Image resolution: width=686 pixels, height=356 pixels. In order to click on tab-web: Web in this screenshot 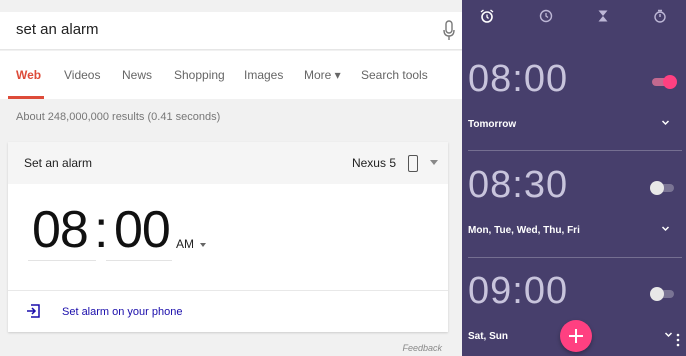, I will do `click(28, 75)`.